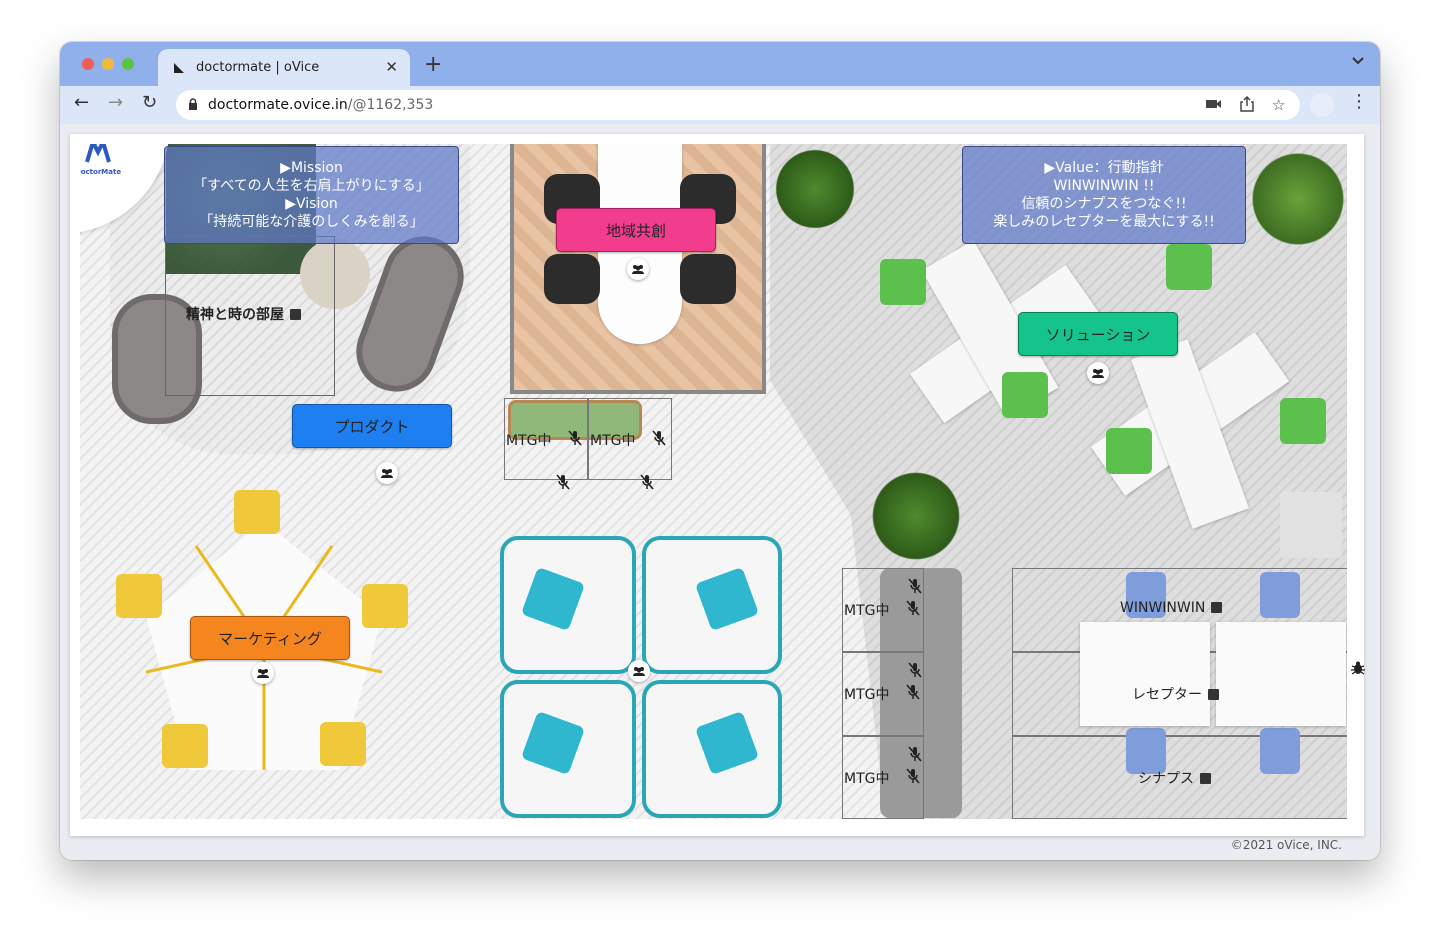 This screenshot has height=940, width=1440. What do you see at coordinates (149, 102) in the screenshot?
I see `reload-button: ↻` at bounding box center [149, 102].